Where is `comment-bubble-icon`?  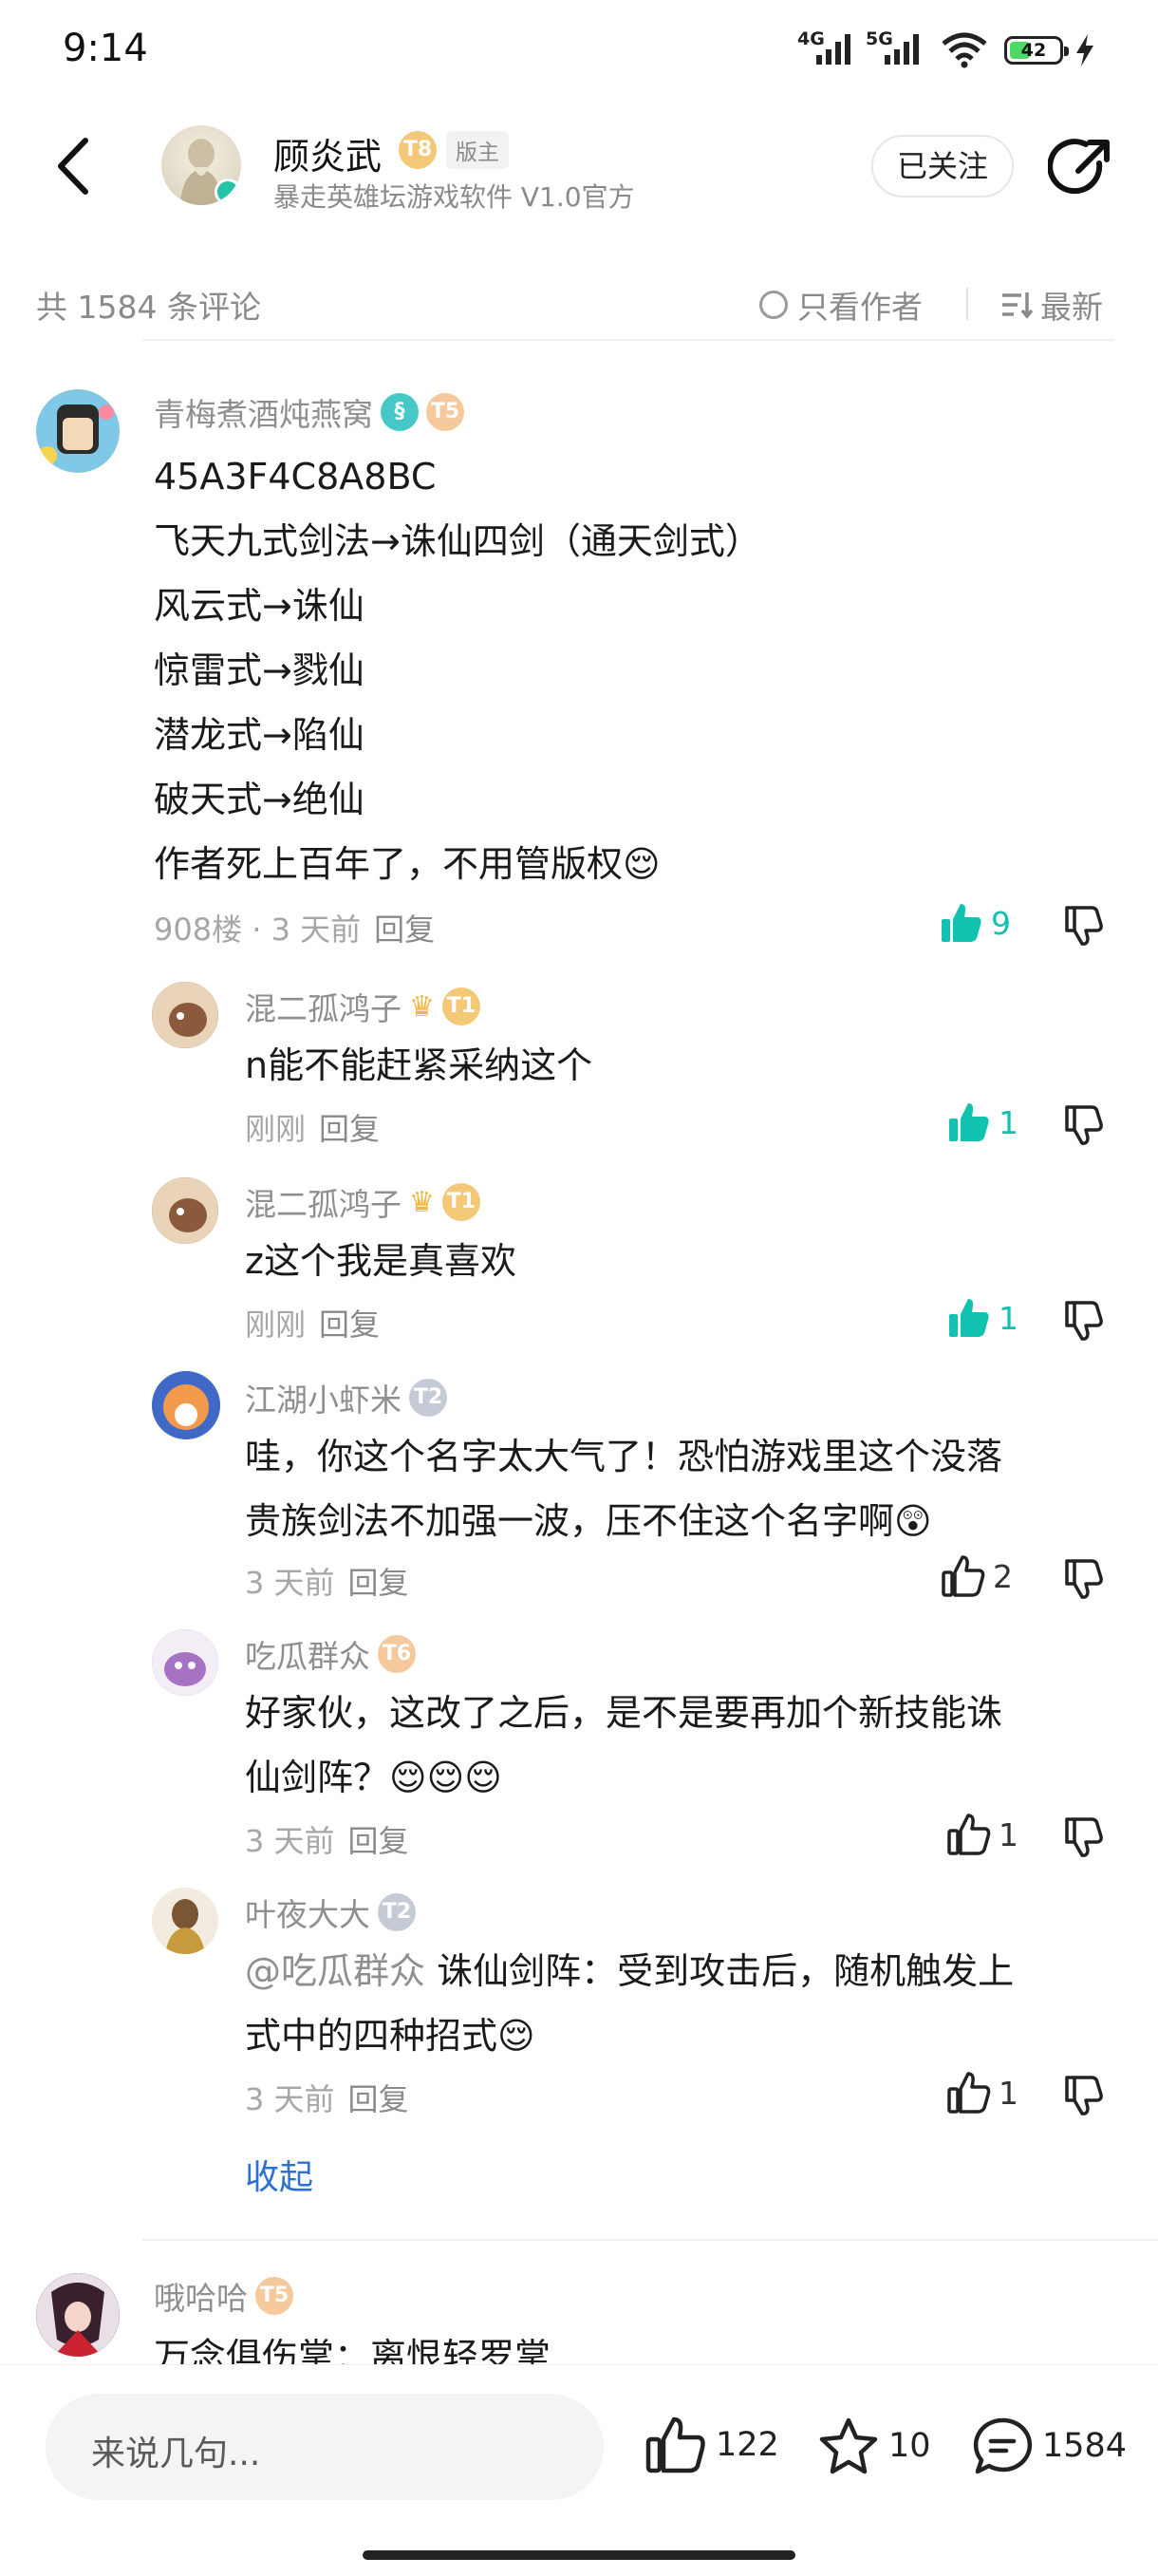
comment-bubble-icon is located at coordinates (1003, 2445).